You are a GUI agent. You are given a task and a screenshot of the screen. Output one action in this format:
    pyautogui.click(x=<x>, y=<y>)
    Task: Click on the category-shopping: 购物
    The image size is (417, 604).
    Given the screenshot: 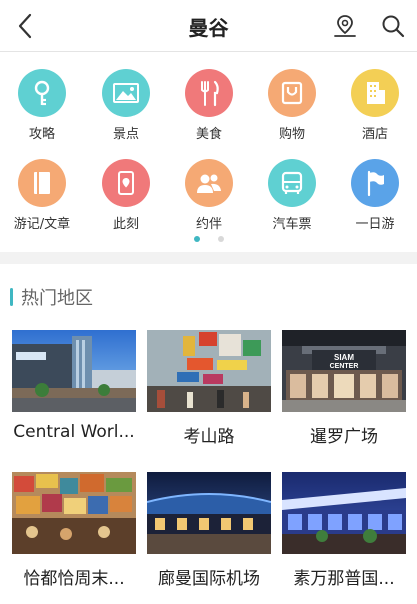 What is the action you would take?
    pyautogui.click(x=292, y=109)
    